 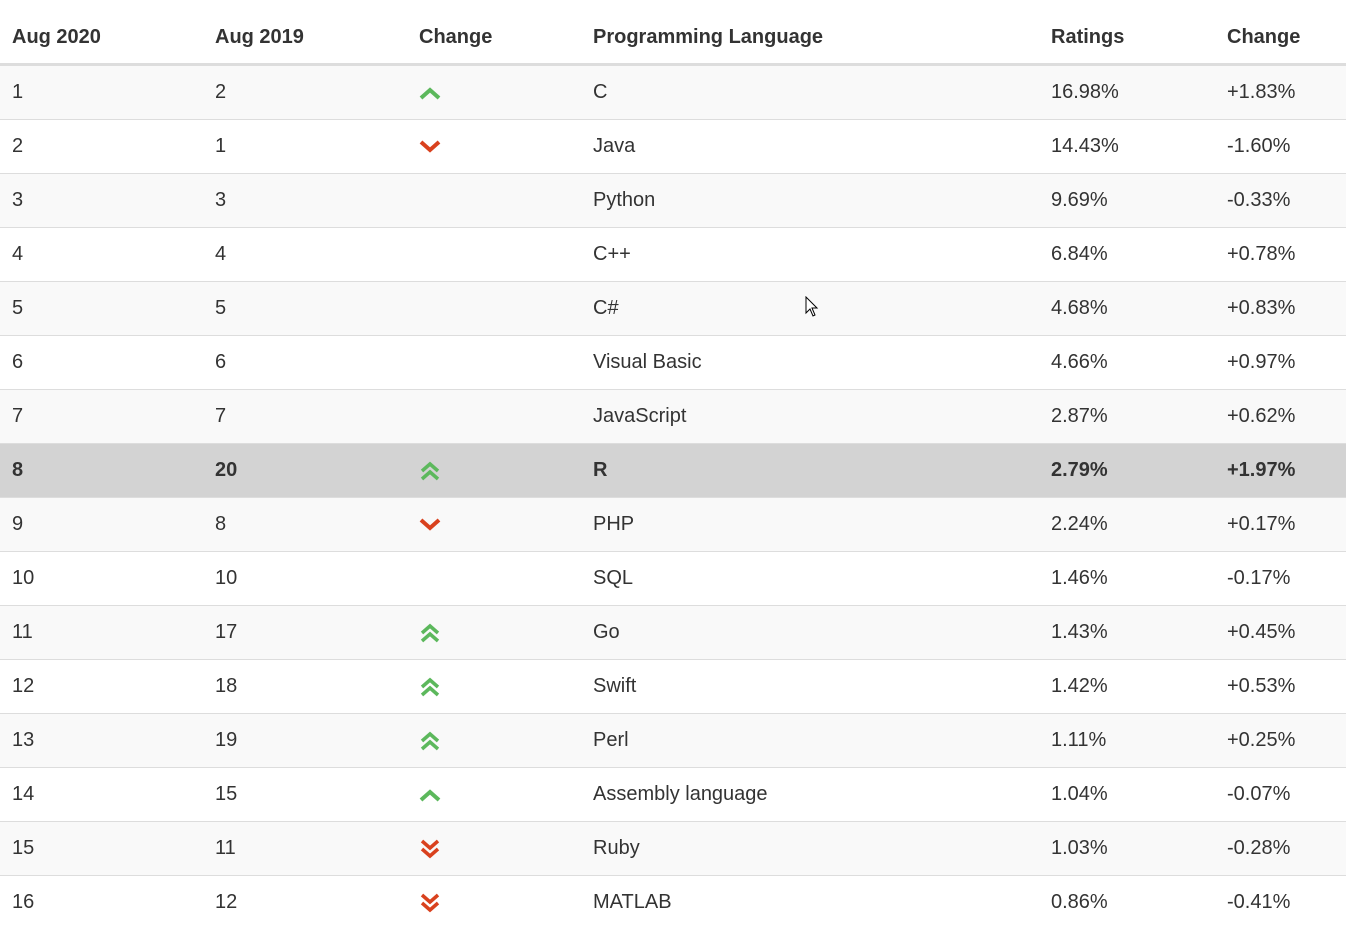 I want to click on language-name: Perl, so click(x=611, y=740).